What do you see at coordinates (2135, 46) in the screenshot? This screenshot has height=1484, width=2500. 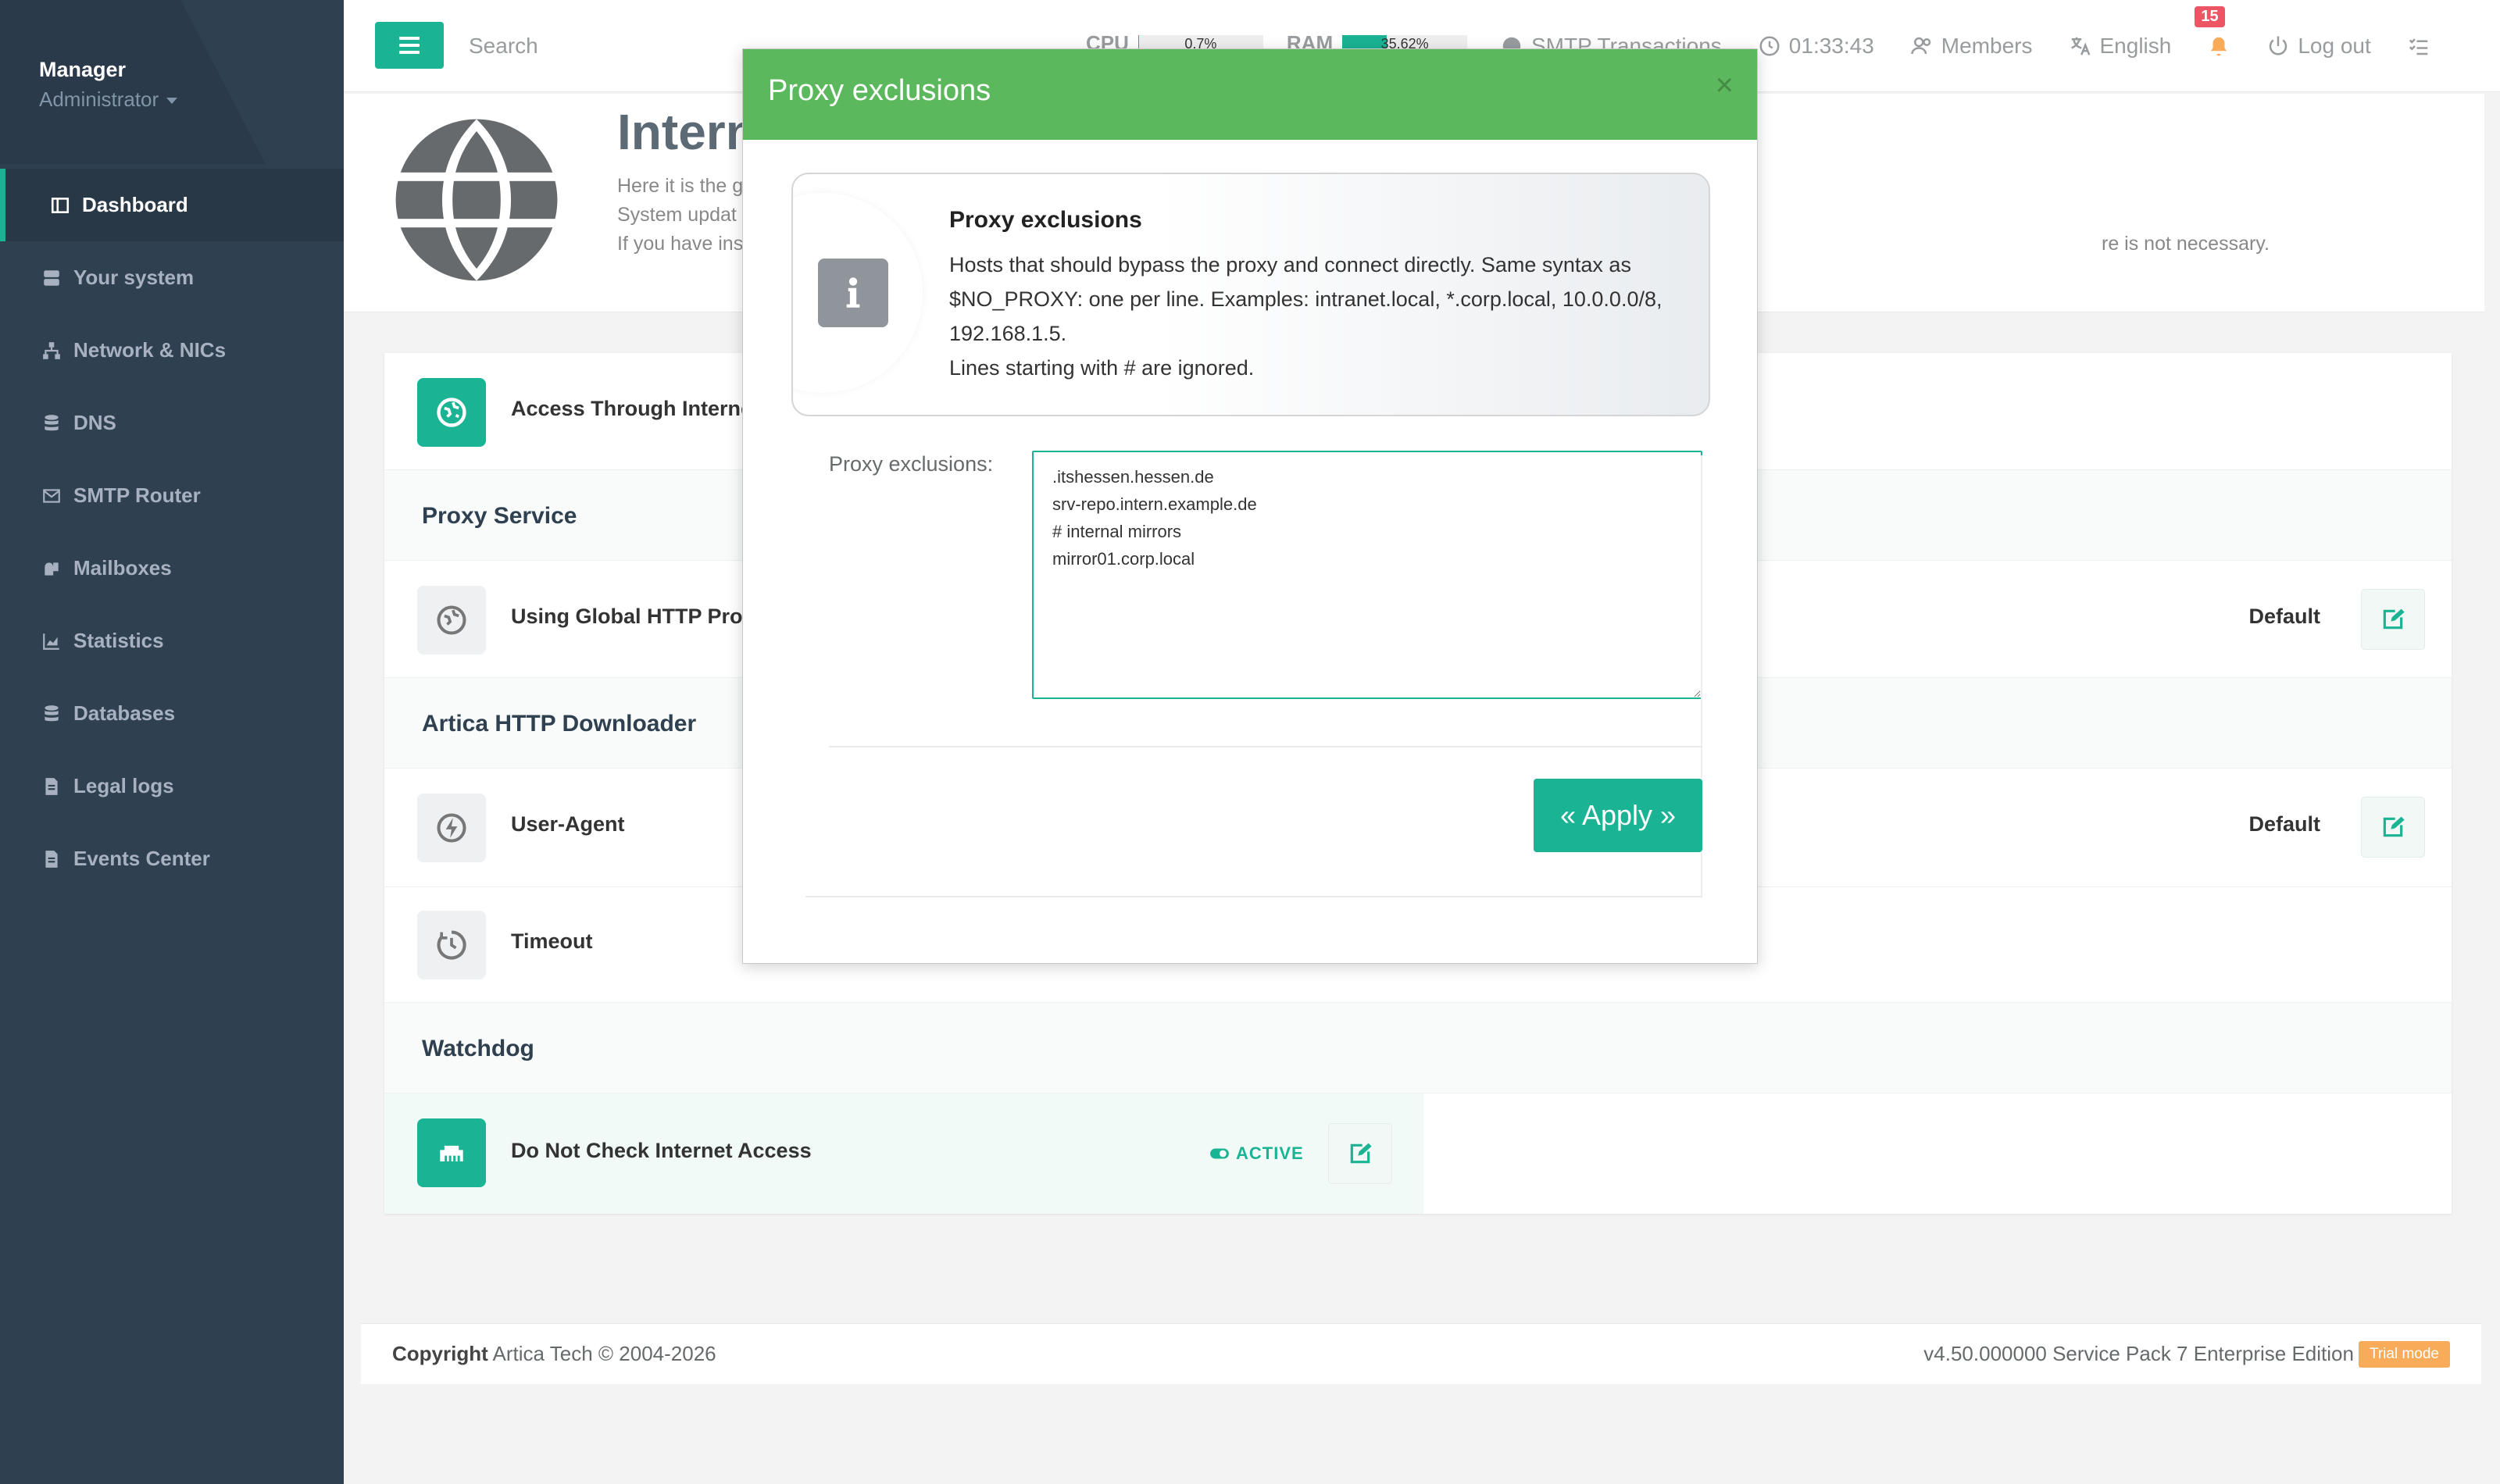 I see `language-label: English` at bounding box center [2135, 46].